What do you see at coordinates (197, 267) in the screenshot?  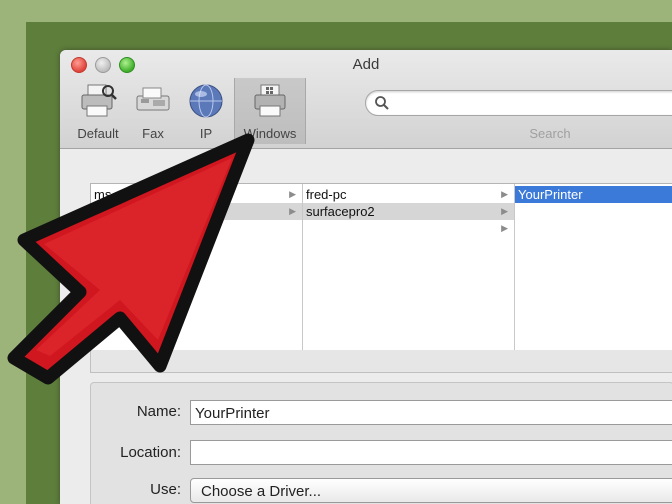 I see `browser-column-1: ms ▶ ▶` at bounding box center [197, 267].